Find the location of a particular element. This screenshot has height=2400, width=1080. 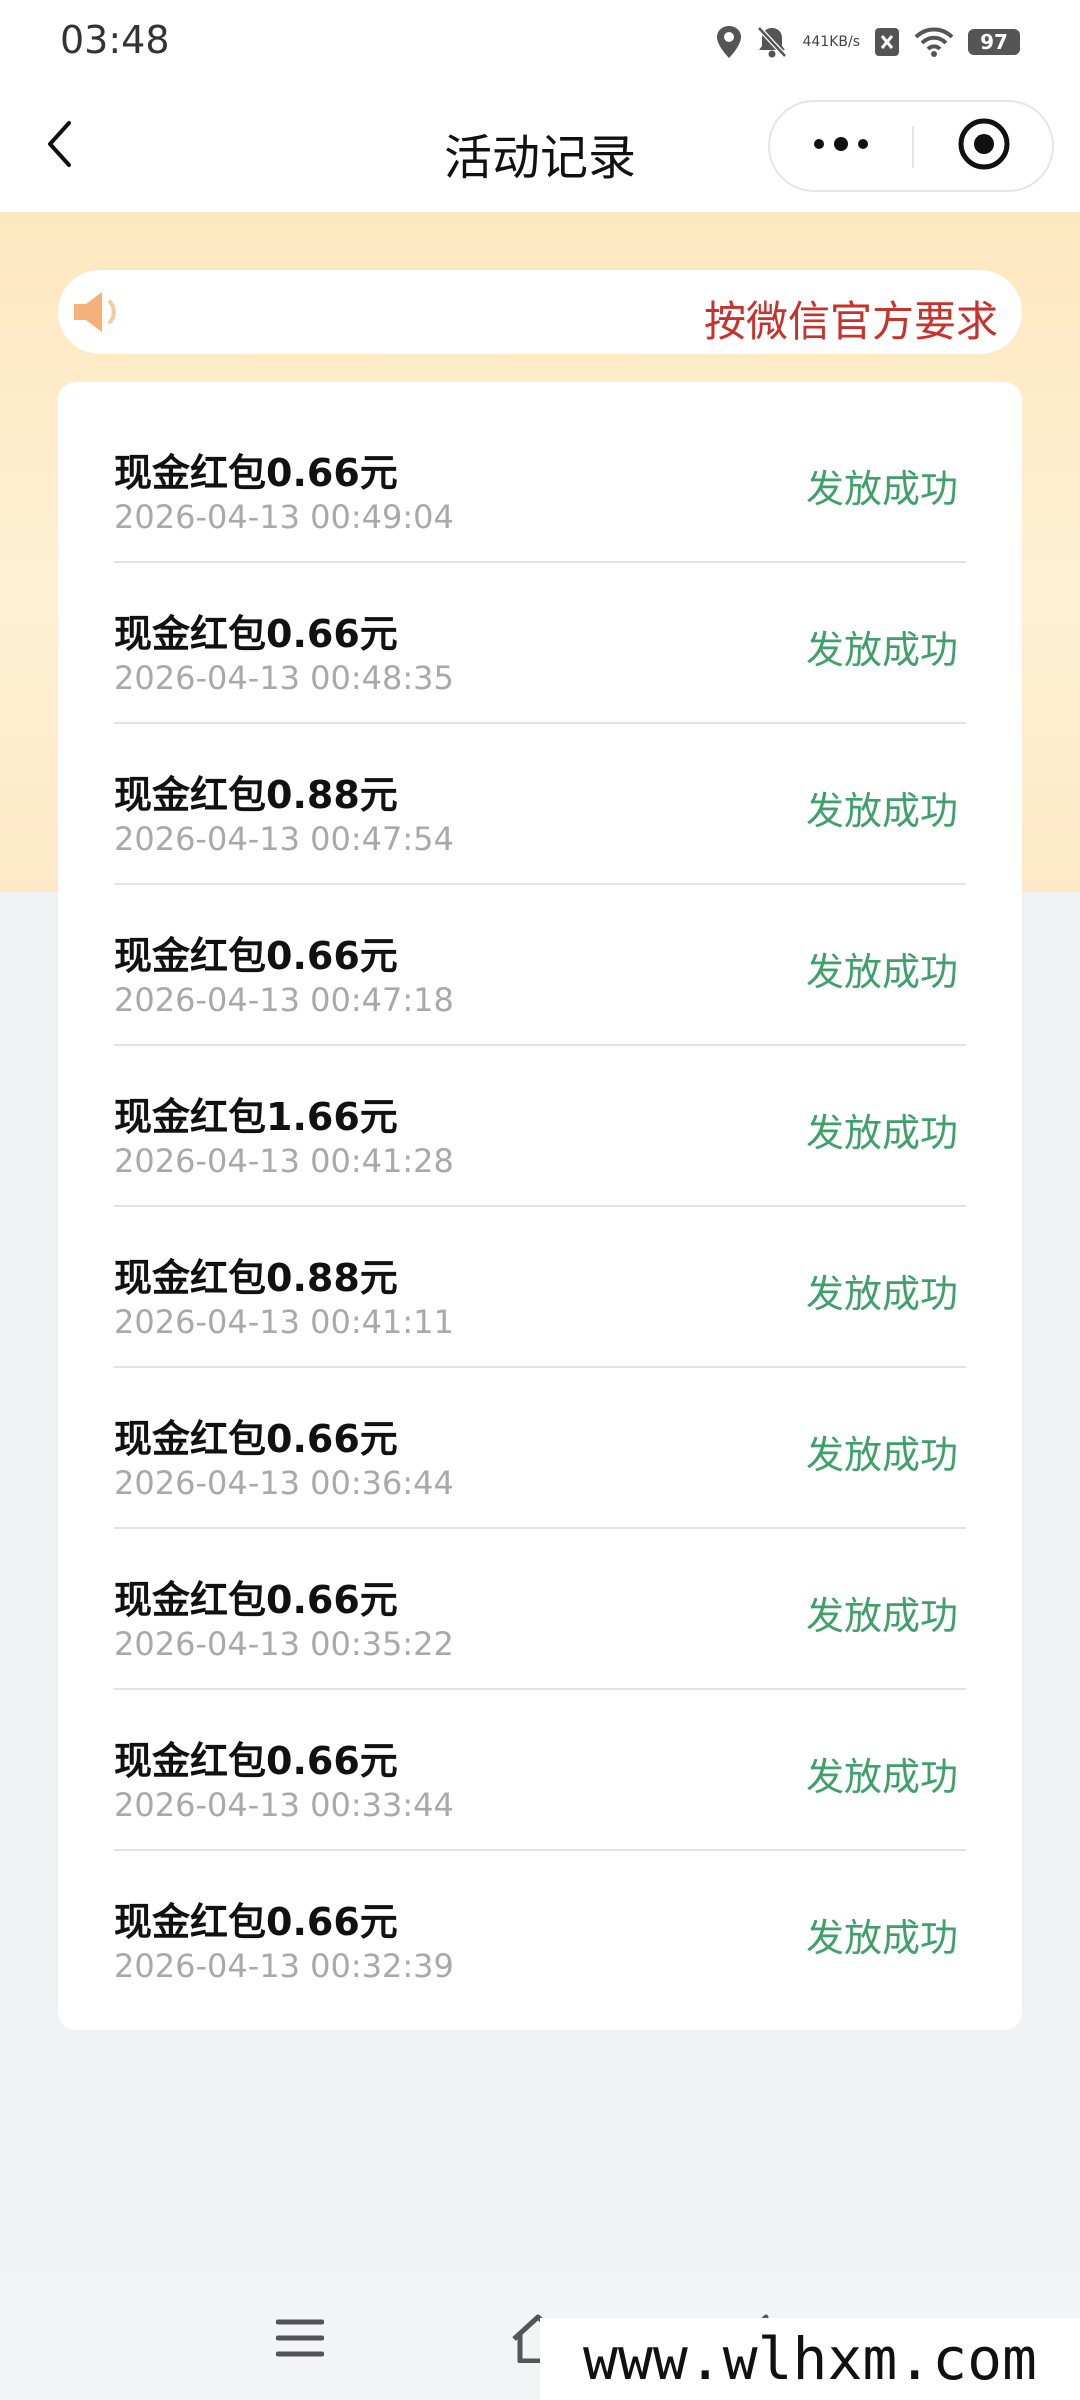

location-icon is located at coordinates (729, 42).